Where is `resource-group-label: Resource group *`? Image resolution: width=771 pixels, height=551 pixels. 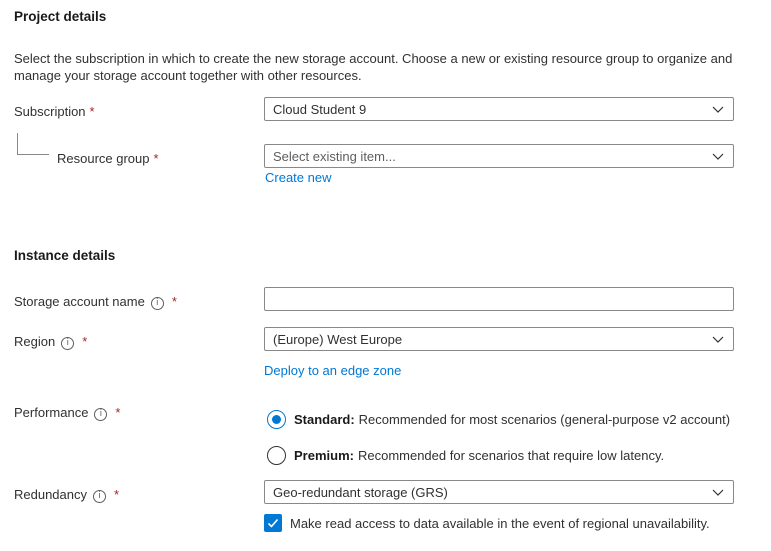 resource-group-label: Resource group * is located at coordinates (108, 158).